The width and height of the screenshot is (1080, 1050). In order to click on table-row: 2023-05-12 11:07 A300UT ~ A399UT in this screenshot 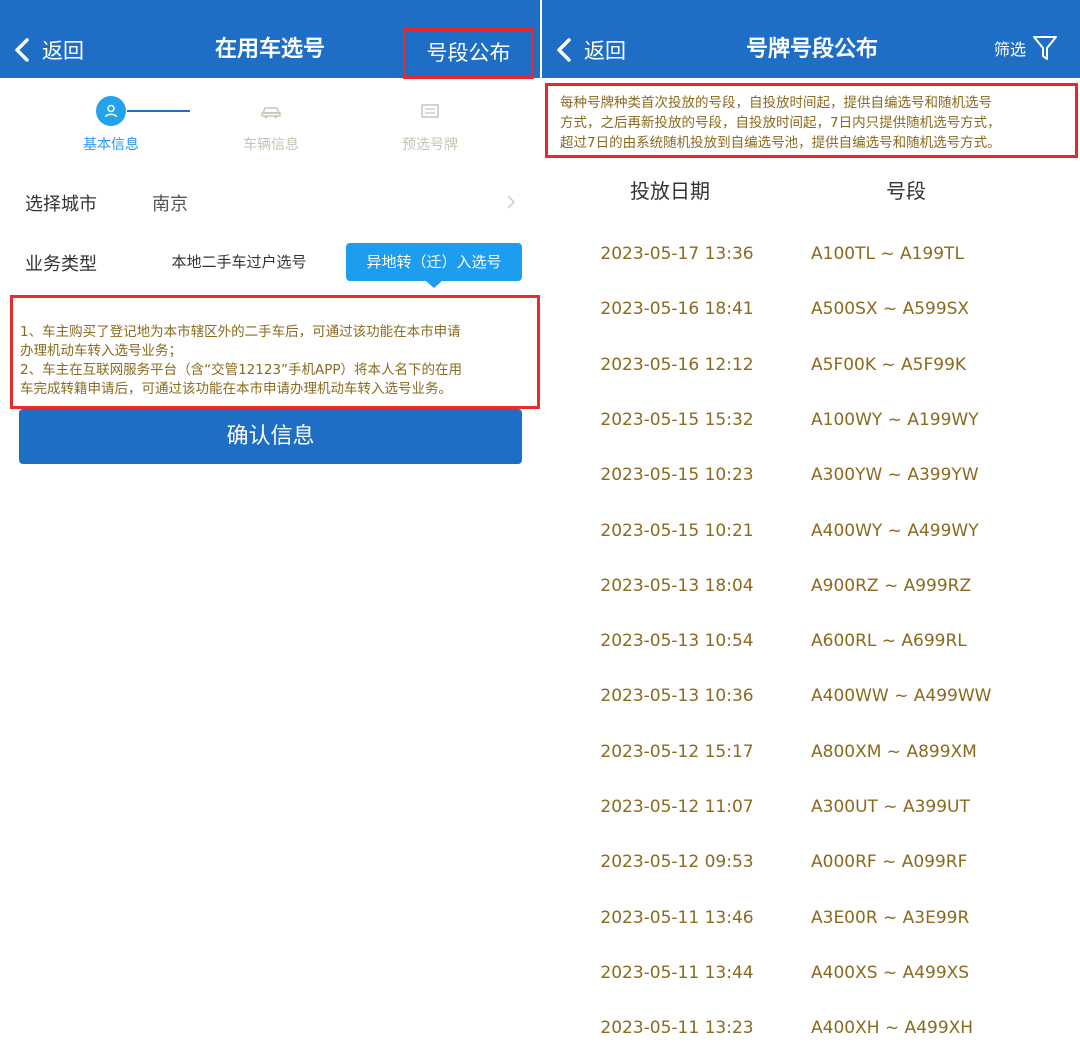, I will do `click(811, 806)`.